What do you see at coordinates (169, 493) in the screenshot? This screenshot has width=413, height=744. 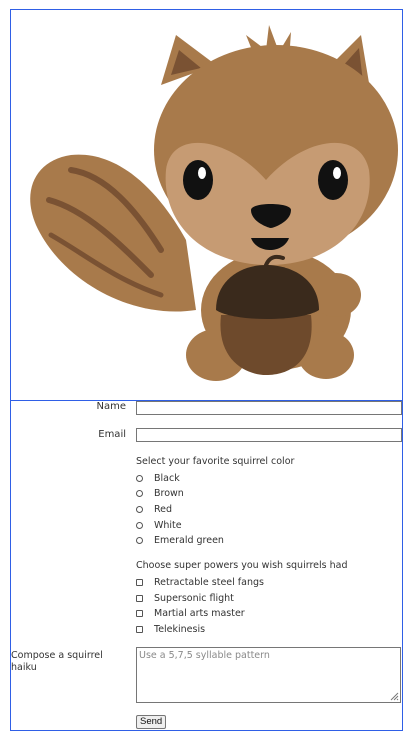 I see `radio-label: Brown` at bounding box center [169, 493].